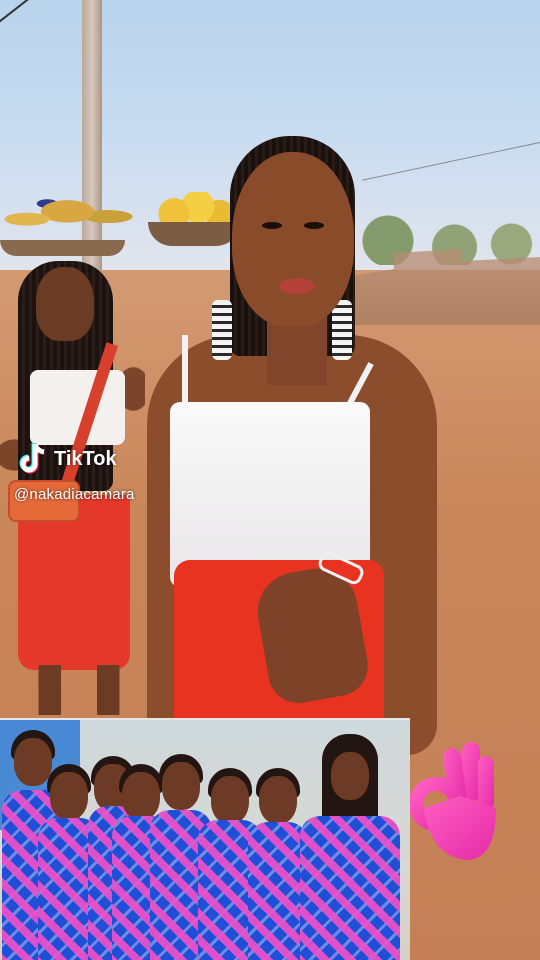  Describe the element at coordinates (455, 802) in the screenshot. I see `ok-hand-emoji-icon` at that location.